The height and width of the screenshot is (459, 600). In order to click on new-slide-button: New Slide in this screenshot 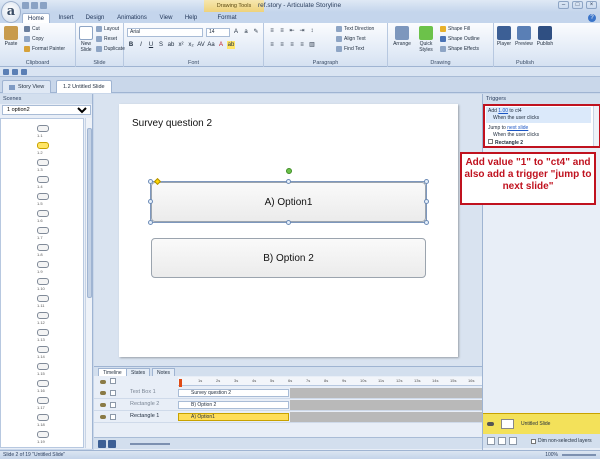, I will do `click(86, 39)`.